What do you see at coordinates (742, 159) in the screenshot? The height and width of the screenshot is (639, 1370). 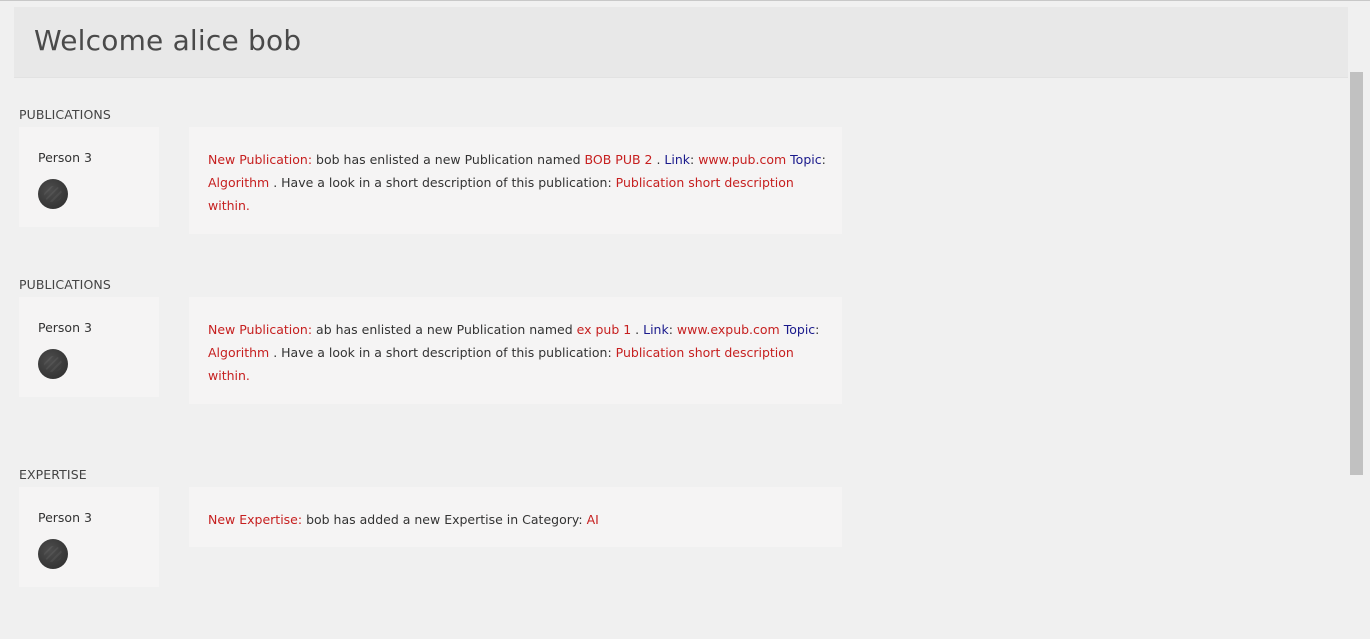 I see `publication-link: www.pub.com` at bounding box center [742, 159].